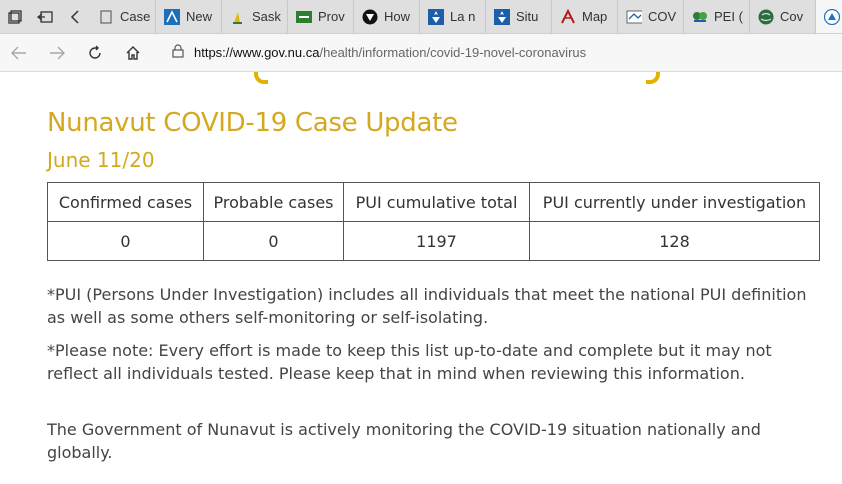 This screenshot has height=484, width=842. Describe the element at coordinates (135, 16) in the screenshot. I see `tab-title: Case` at that location.